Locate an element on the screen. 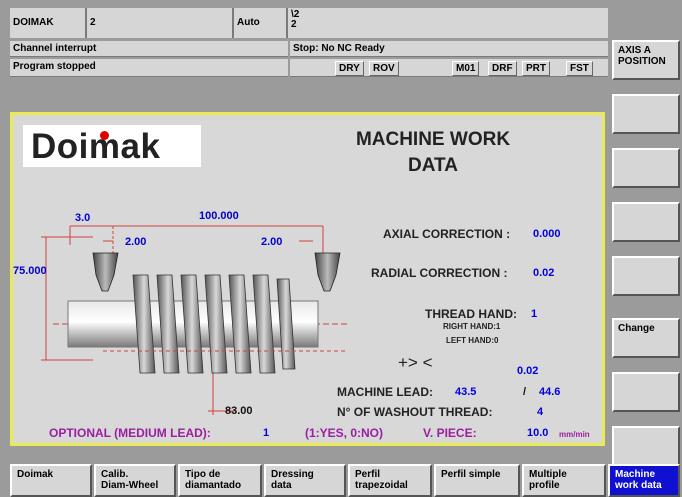  flag-fst: FST is located at coordinates (579, 68).